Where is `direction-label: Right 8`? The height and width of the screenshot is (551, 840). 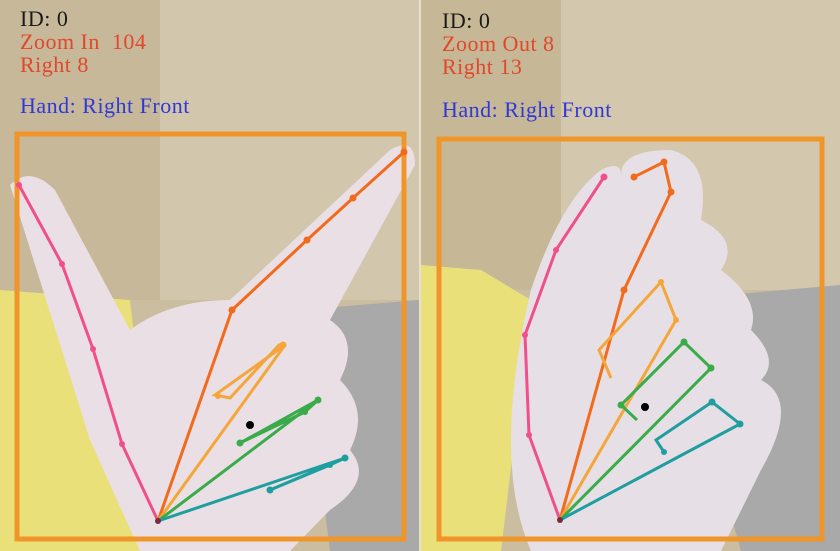 direction-label: Right 8 is located at coordinates (54, 64).